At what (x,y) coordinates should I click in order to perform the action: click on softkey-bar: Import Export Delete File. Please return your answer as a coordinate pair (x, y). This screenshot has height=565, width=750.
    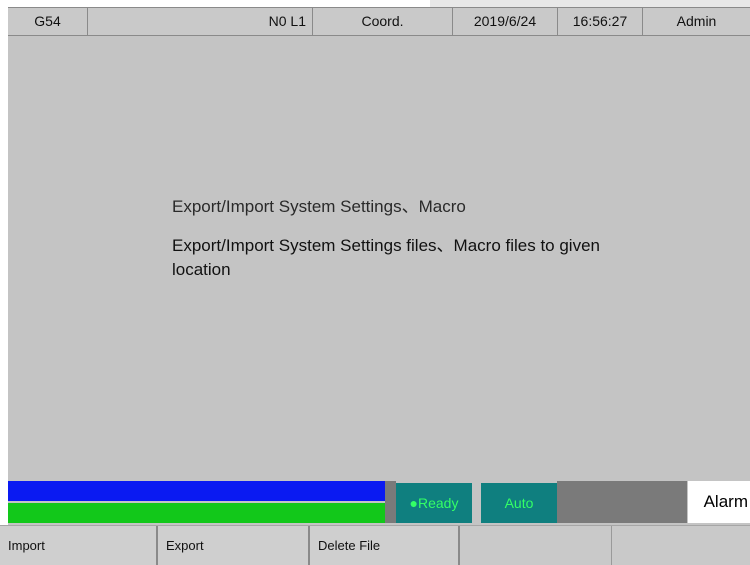
    Looking at the image, I should click on (375, 545).